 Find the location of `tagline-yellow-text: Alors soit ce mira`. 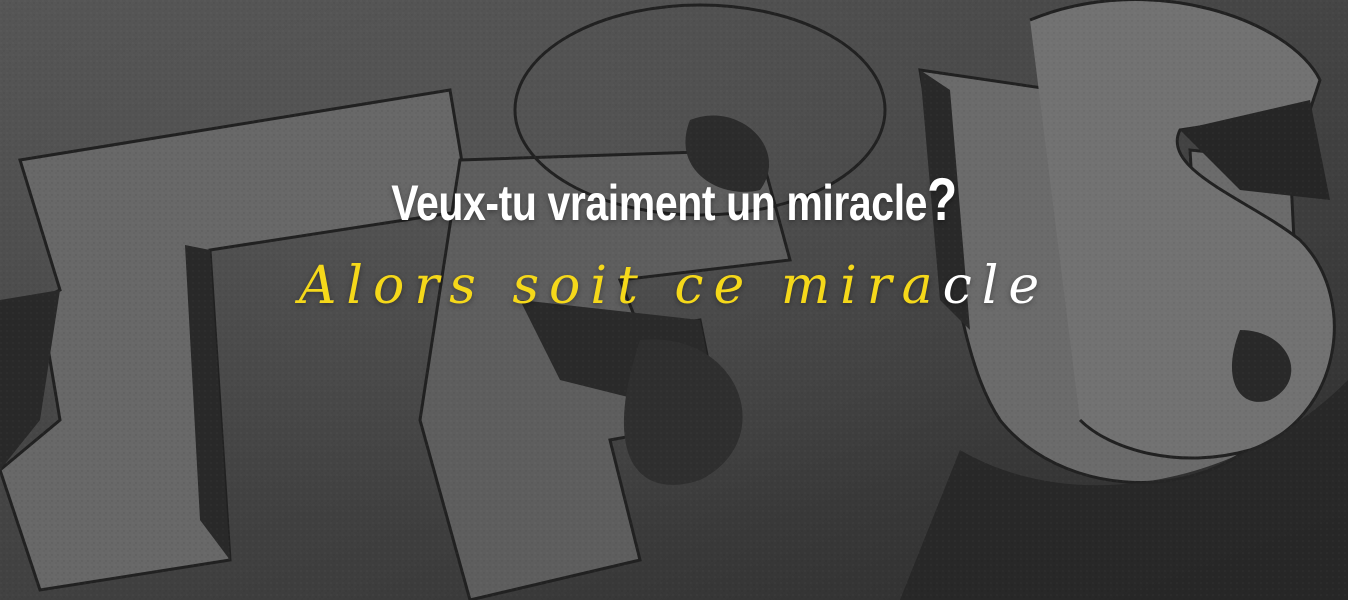

tagline-yellow-text: Alors soit ce mira is located at coordinates (620, 286).